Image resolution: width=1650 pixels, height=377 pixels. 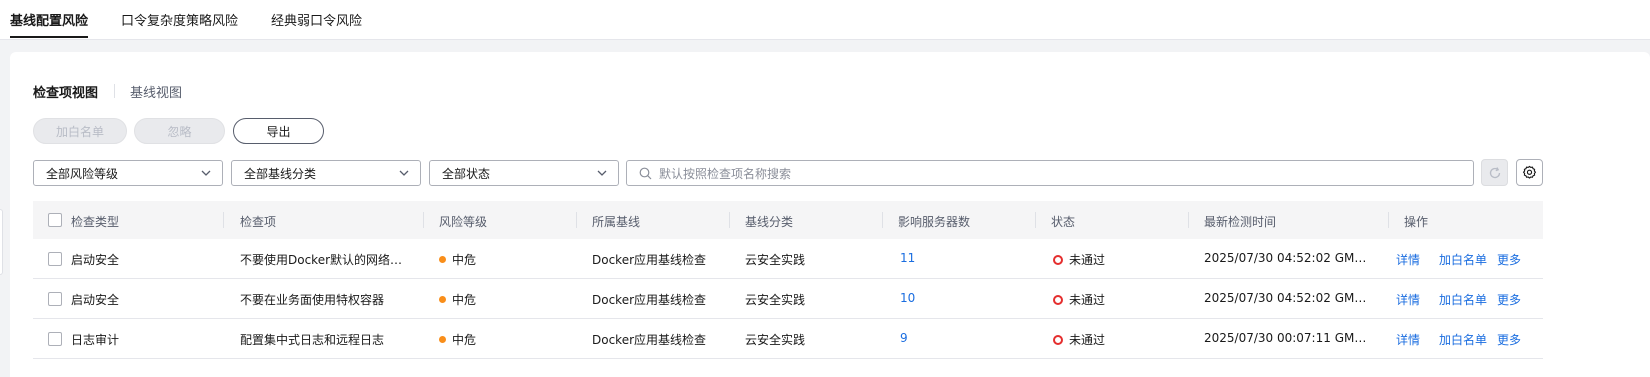 I want to click on refresh-button, so click(x=1494, y=172).